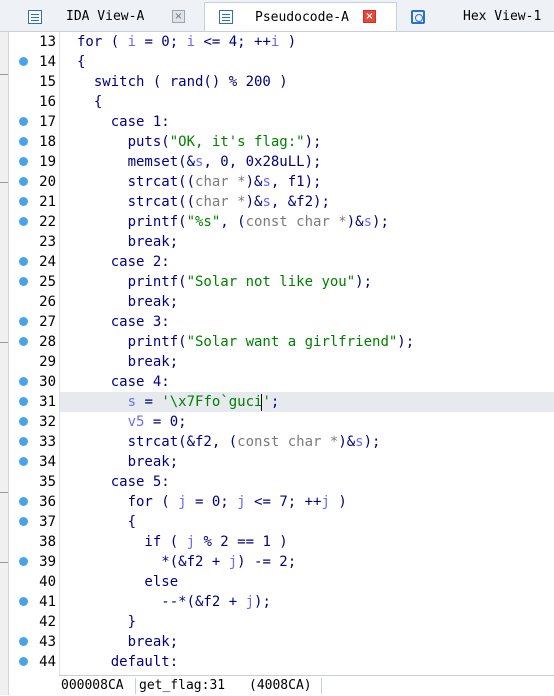 Image resolution: width=554 pixels, height=696 pixels. Describe the element at coordinates (34, 582) in the screenshot. I see `gutter-line: 40` at that location.